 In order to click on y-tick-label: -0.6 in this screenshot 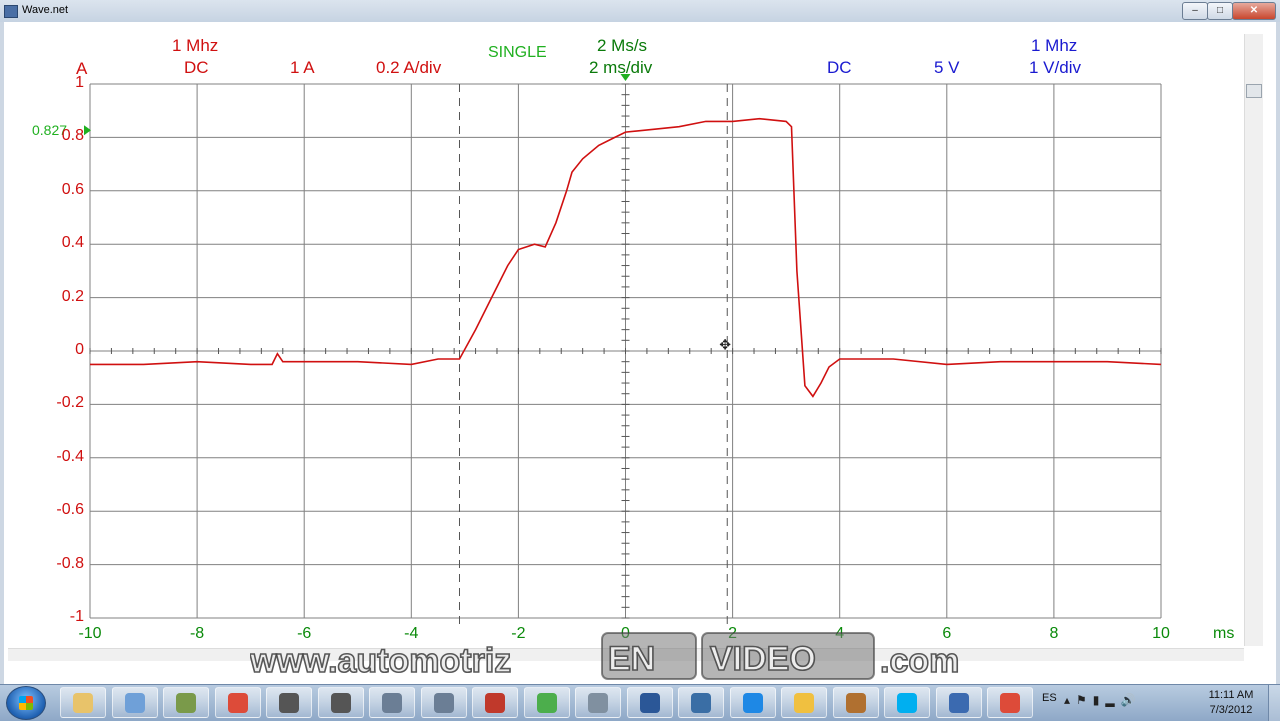, I will do `click(70, 510)`.